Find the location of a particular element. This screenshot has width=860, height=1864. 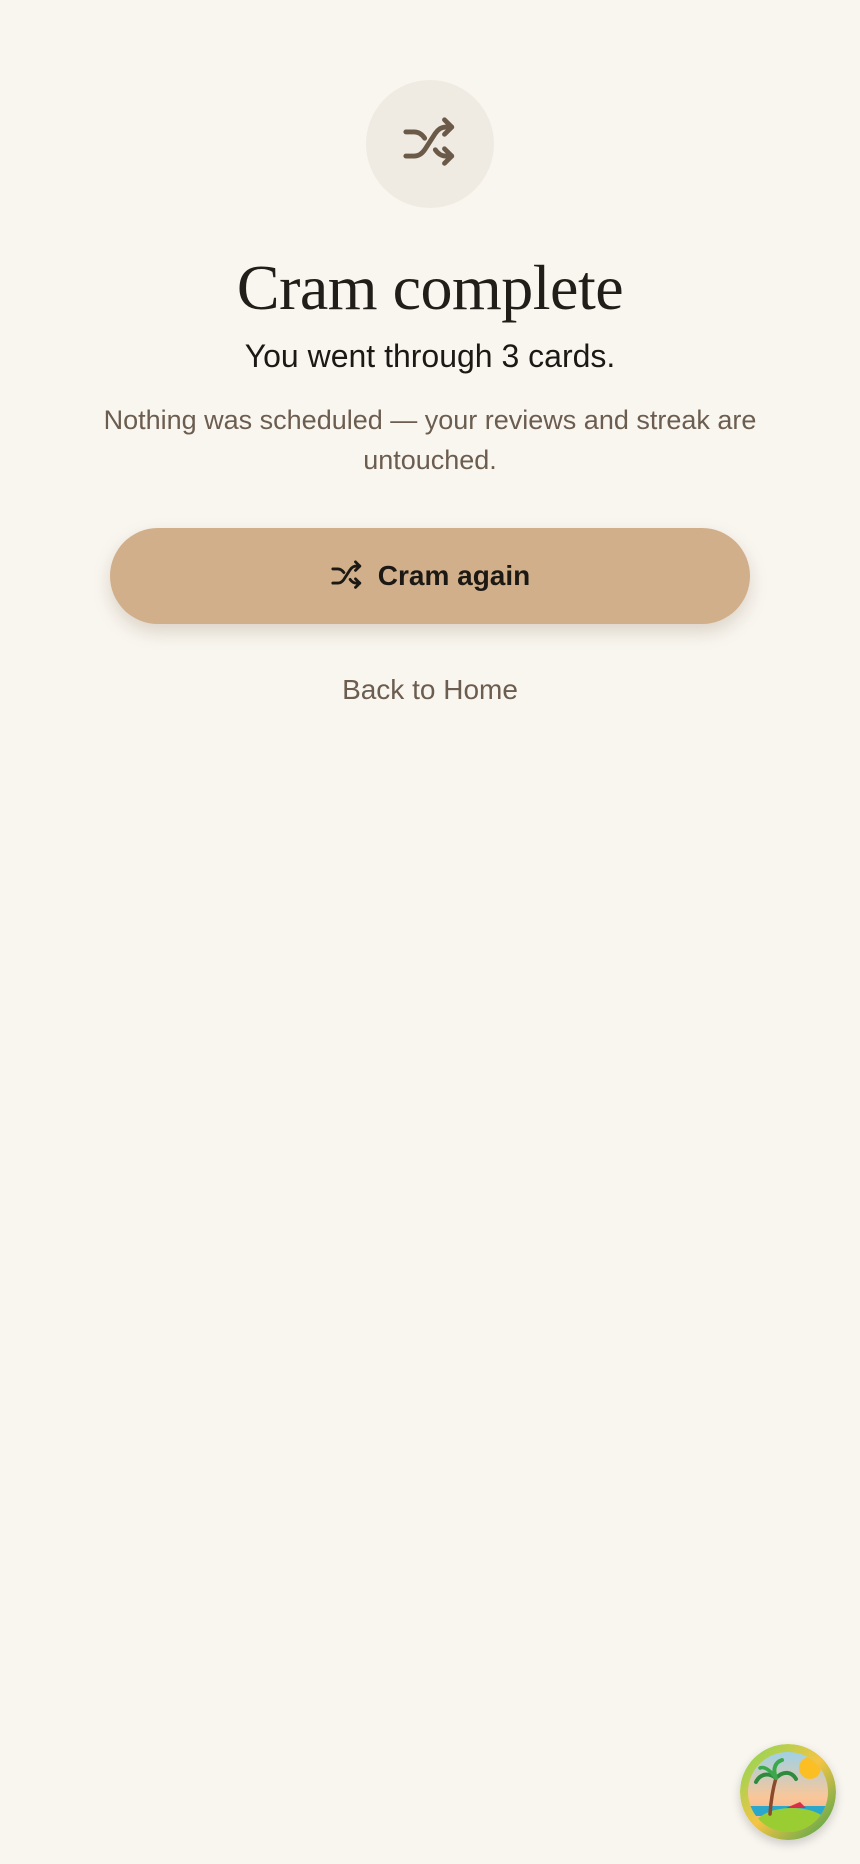

back-to-home-link: Back to Home is located at coordinates (430, 690).